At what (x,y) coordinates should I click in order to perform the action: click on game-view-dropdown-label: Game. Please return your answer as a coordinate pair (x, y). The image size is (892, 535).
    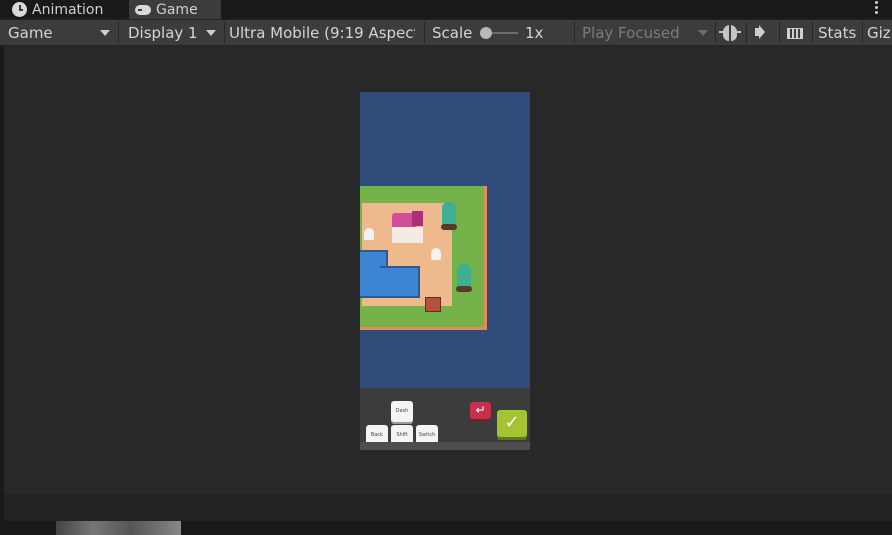
    Looking at the image, I should click on (30, 33).